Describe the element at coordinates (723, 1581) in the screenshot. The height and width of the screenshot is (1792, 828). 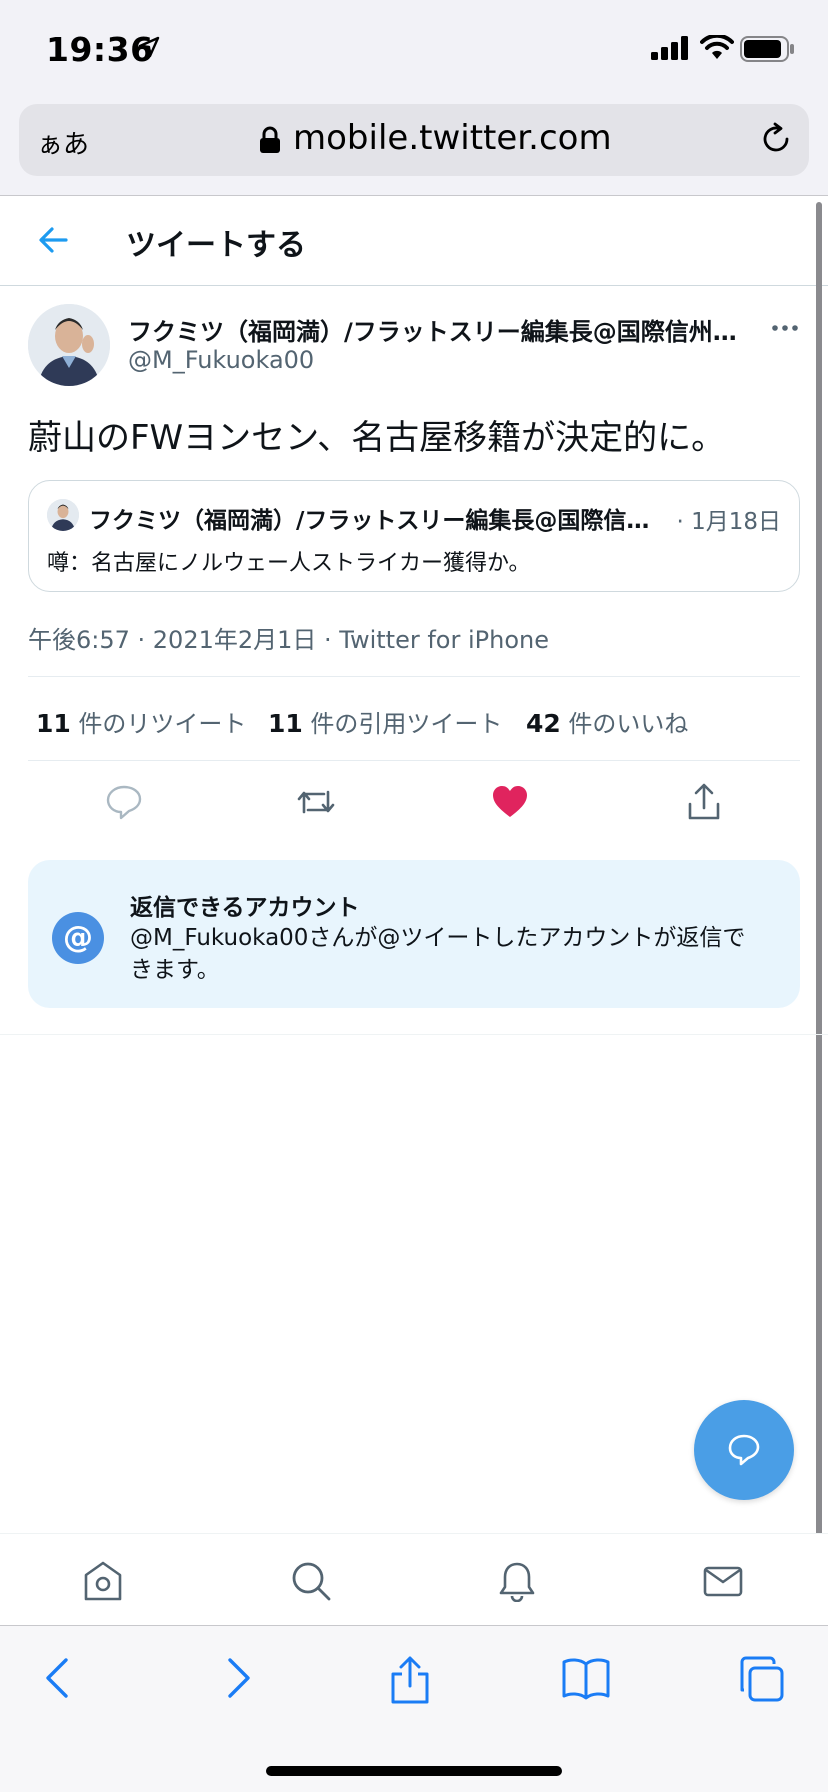
I see `mail-icon` at that location.